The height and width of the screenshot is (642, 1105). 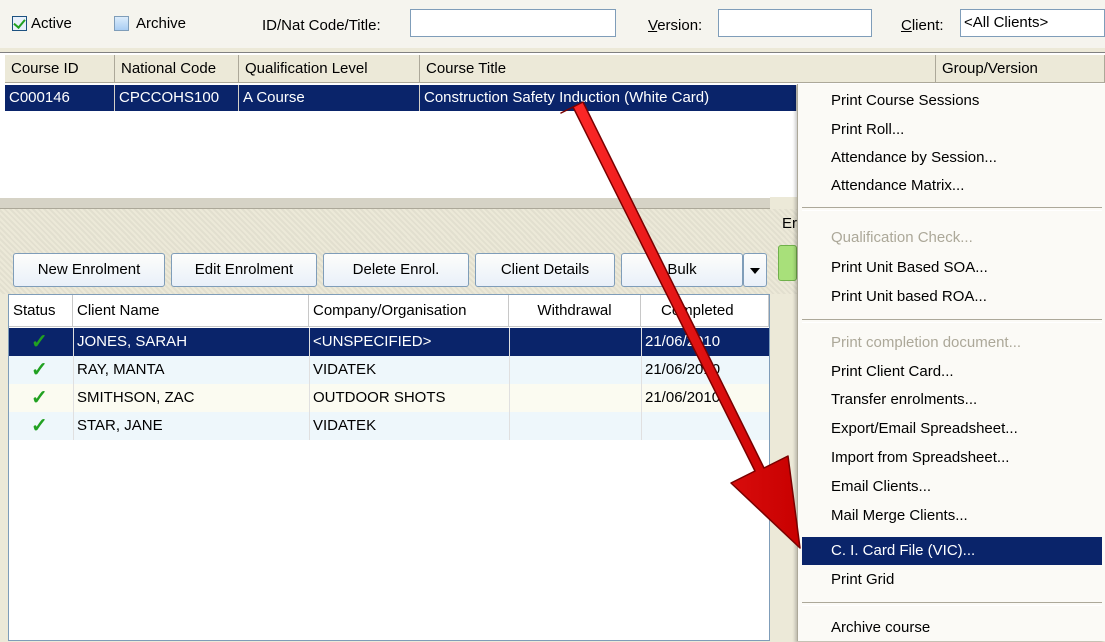 I want to click on course-cell-qualification-level: A Course, so click(x=329, y=98).